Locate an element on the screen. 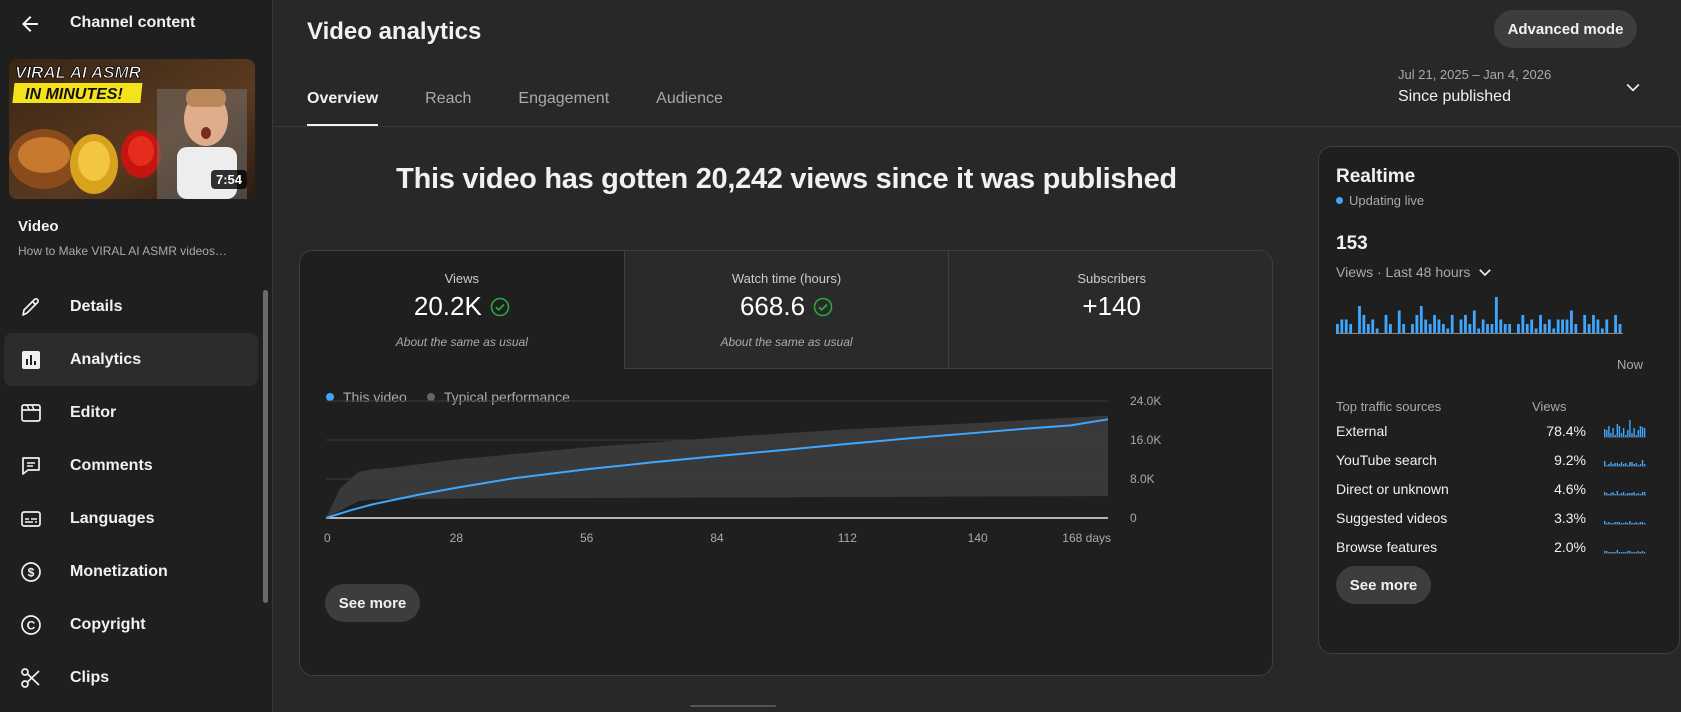 The image size is (1681, 712). realtime-bar-chart is located at coordinates (1499, 247).